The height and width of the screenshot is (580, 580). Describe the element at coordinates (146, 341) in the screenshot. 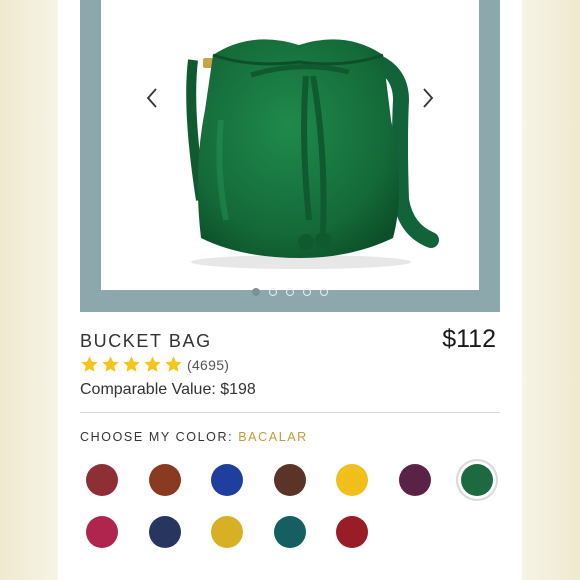

I see `product-title: BUCKET BAG` at that location.